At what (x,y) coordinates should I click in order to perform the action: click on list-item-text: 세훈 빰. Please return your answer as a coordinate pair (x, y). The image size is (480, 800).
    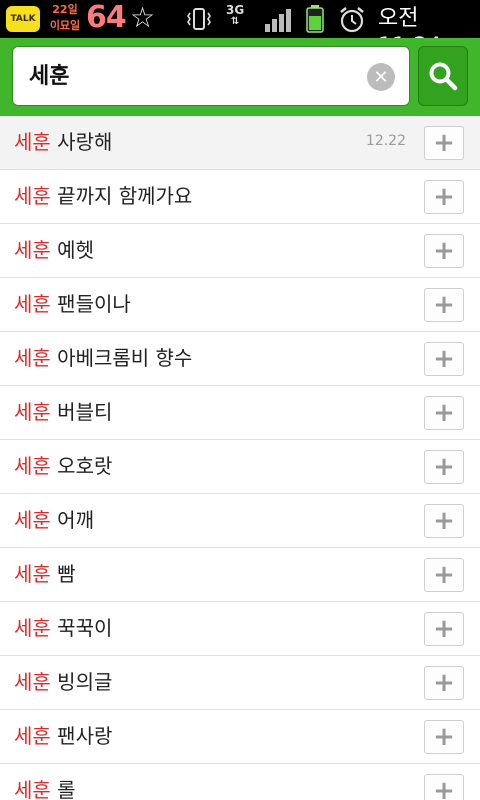
    Looking at the image, I should click on (45, 574).